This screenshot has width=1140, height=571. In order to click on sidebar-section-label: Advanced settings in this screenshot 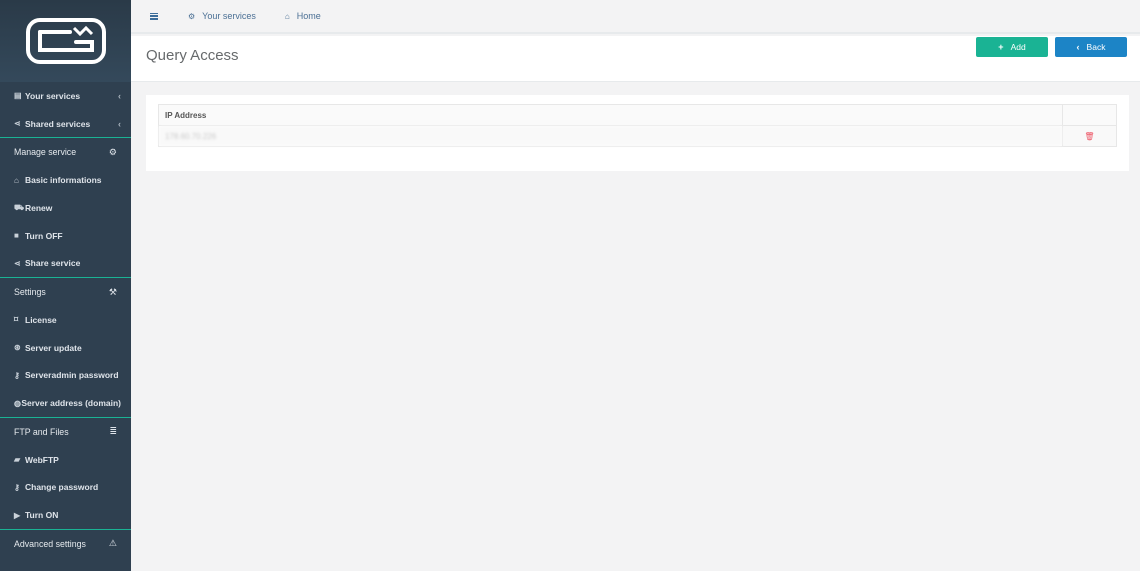, I will do `click(50, 543)`.